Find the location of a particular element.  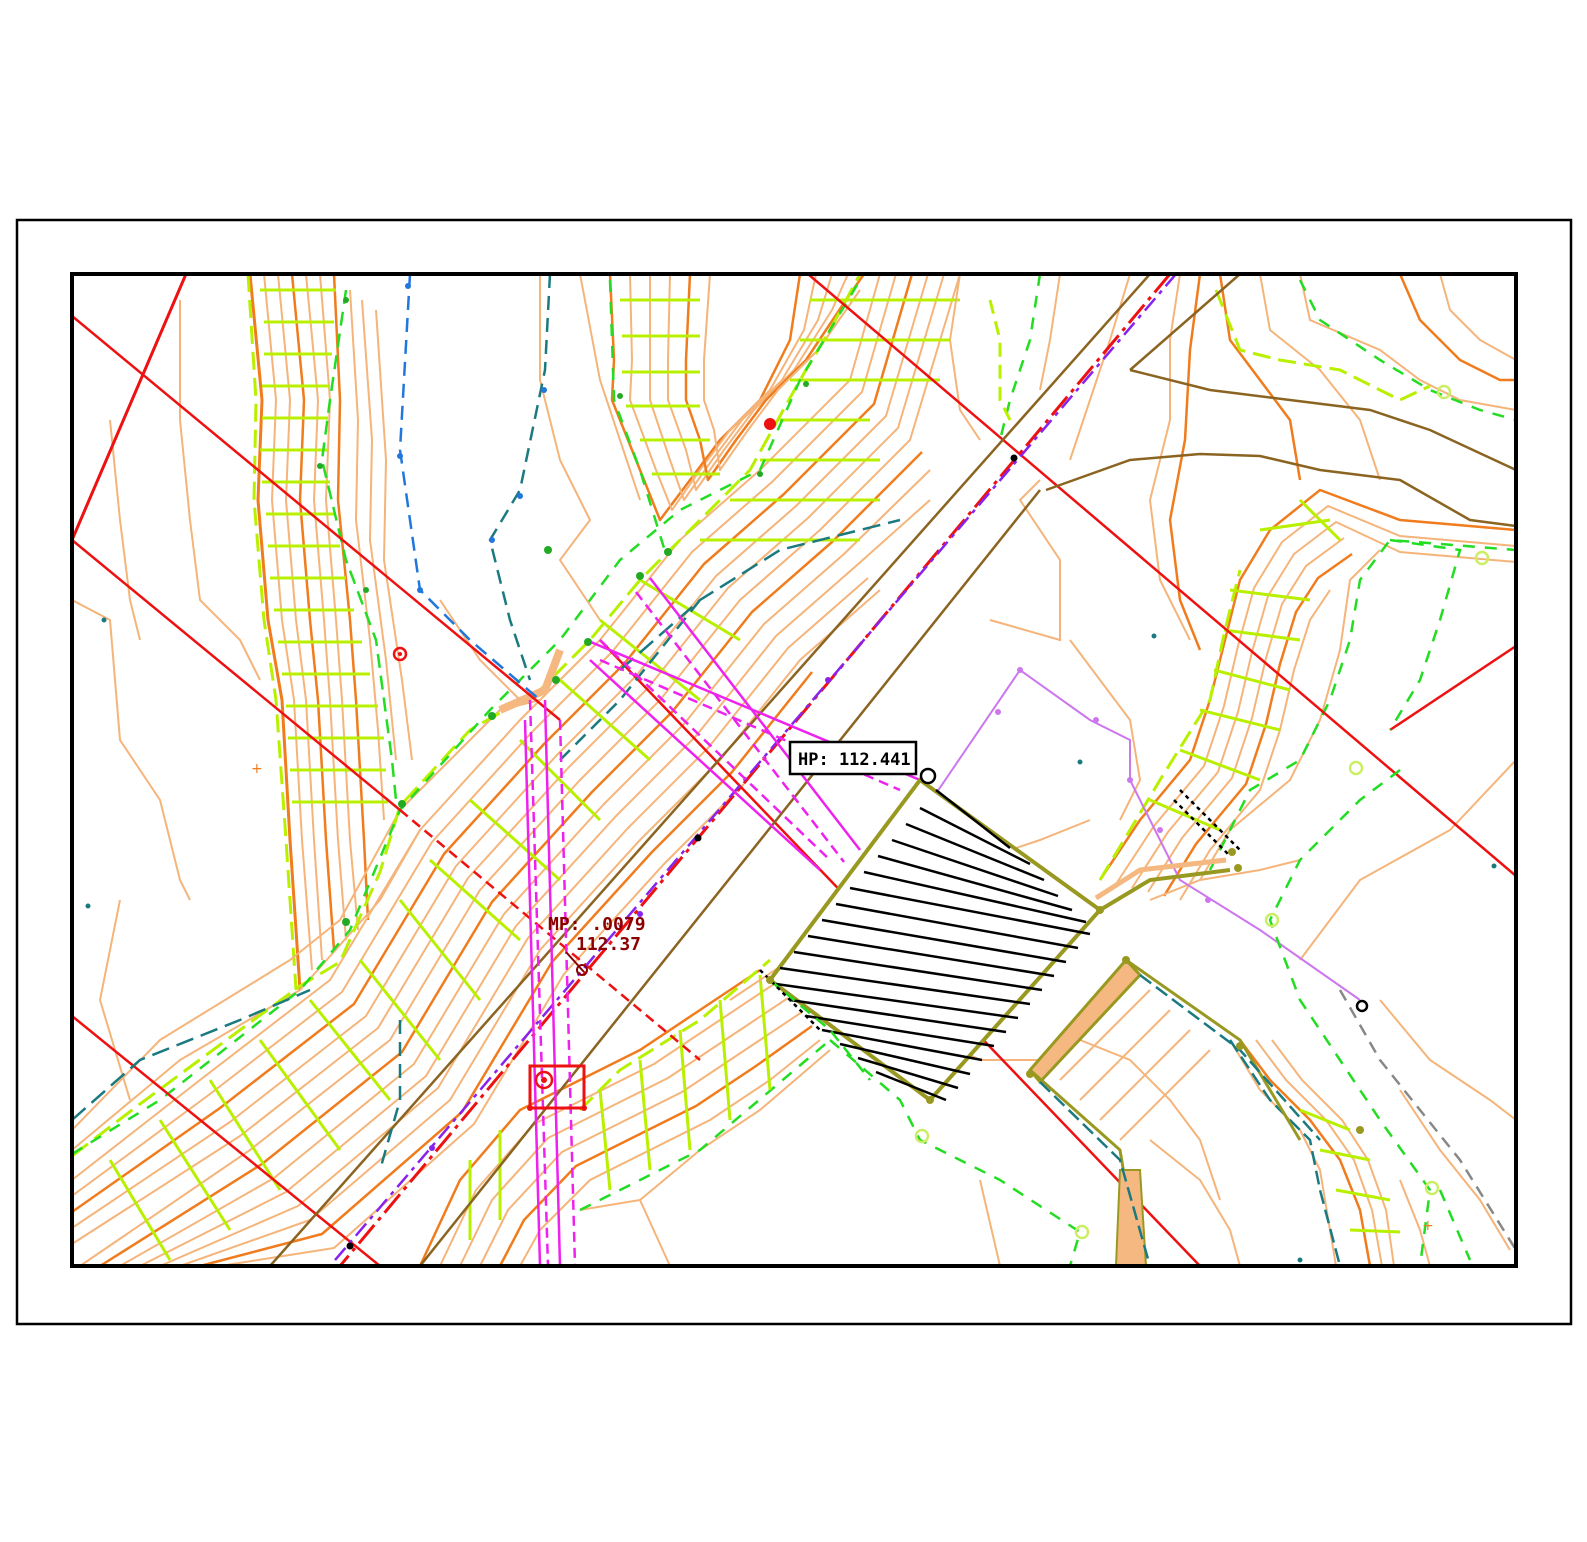

hp-label: HP: 112.441 is located at coordinates (854, 760).